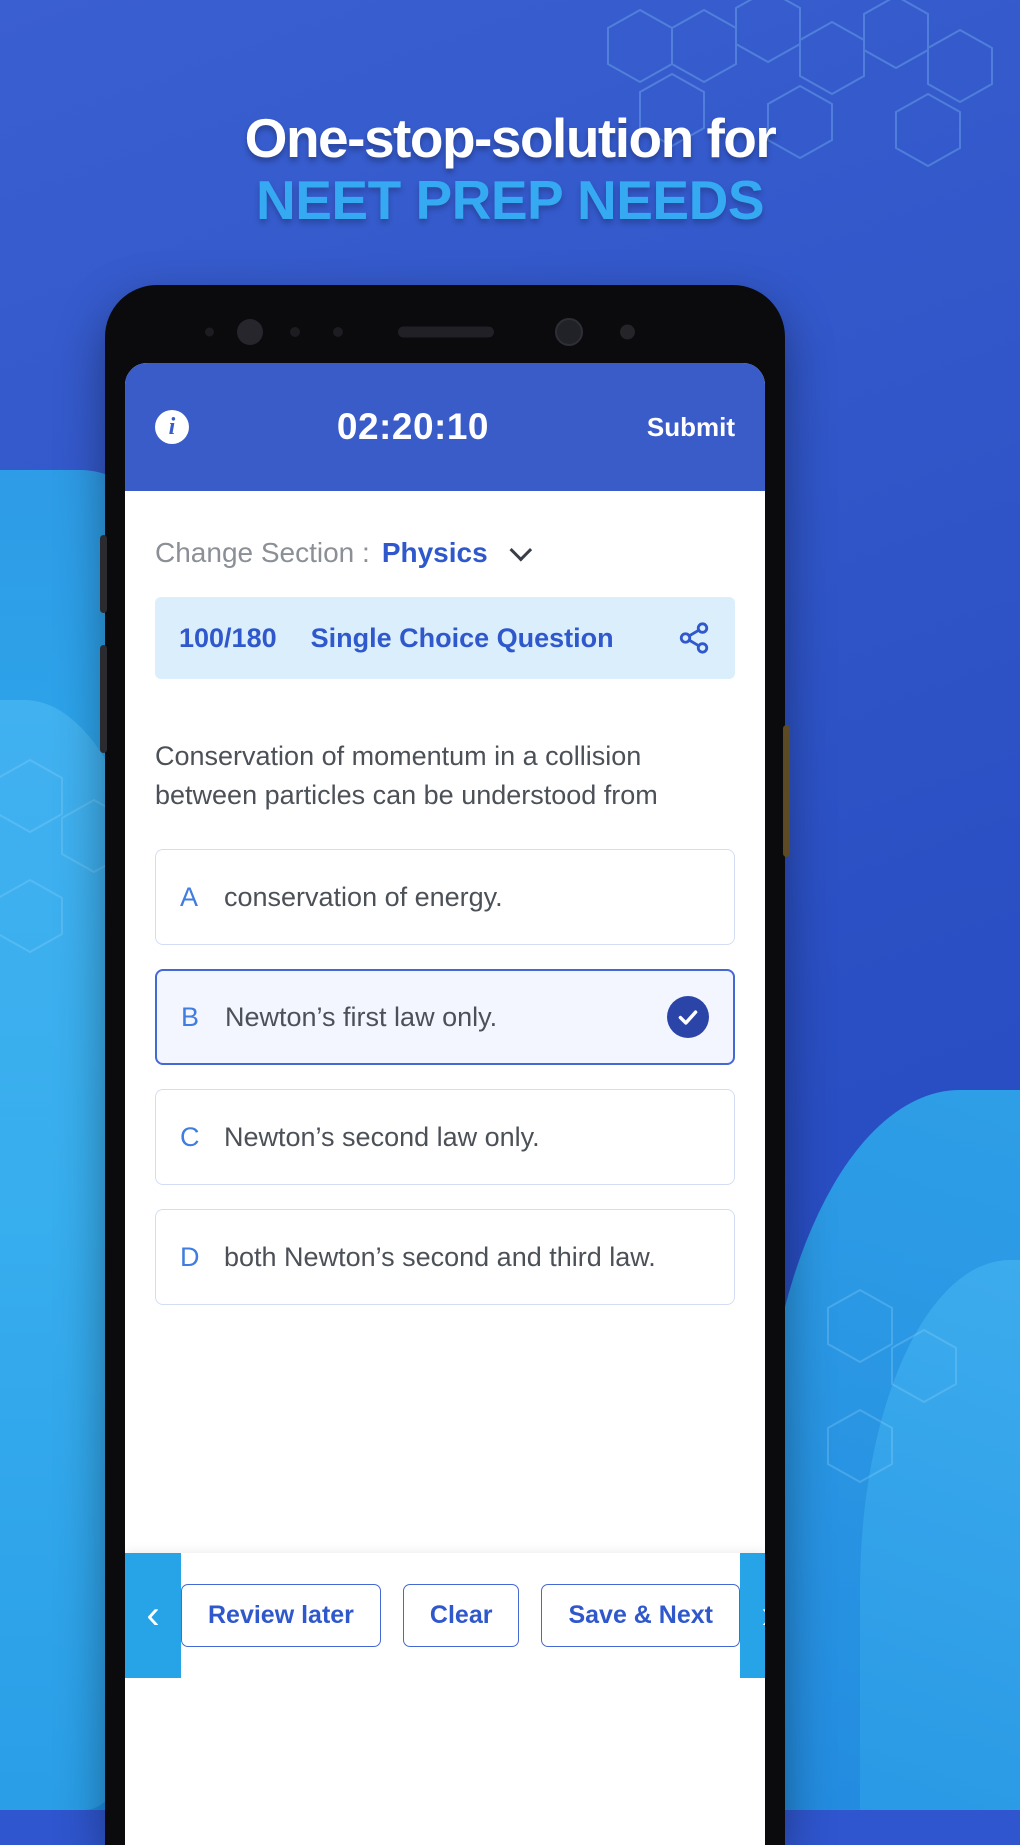 This screenshot has width=1020, height=1845. Describe the element at coordinates (228, 637) in the screenshot. I see `question-counter: 100/180` at that location.